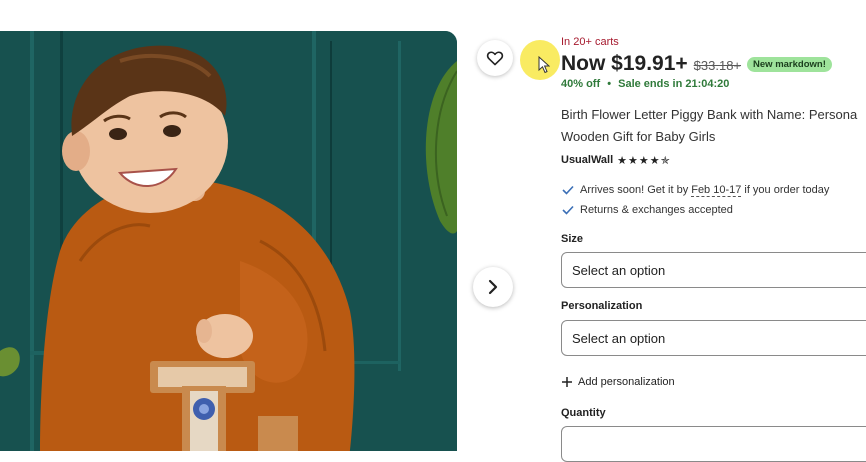 The height and width of the screenshot is (462, 866). I want to click on product-title-line-2: Wooden Gift for Baby Girls, so click(638, 136).